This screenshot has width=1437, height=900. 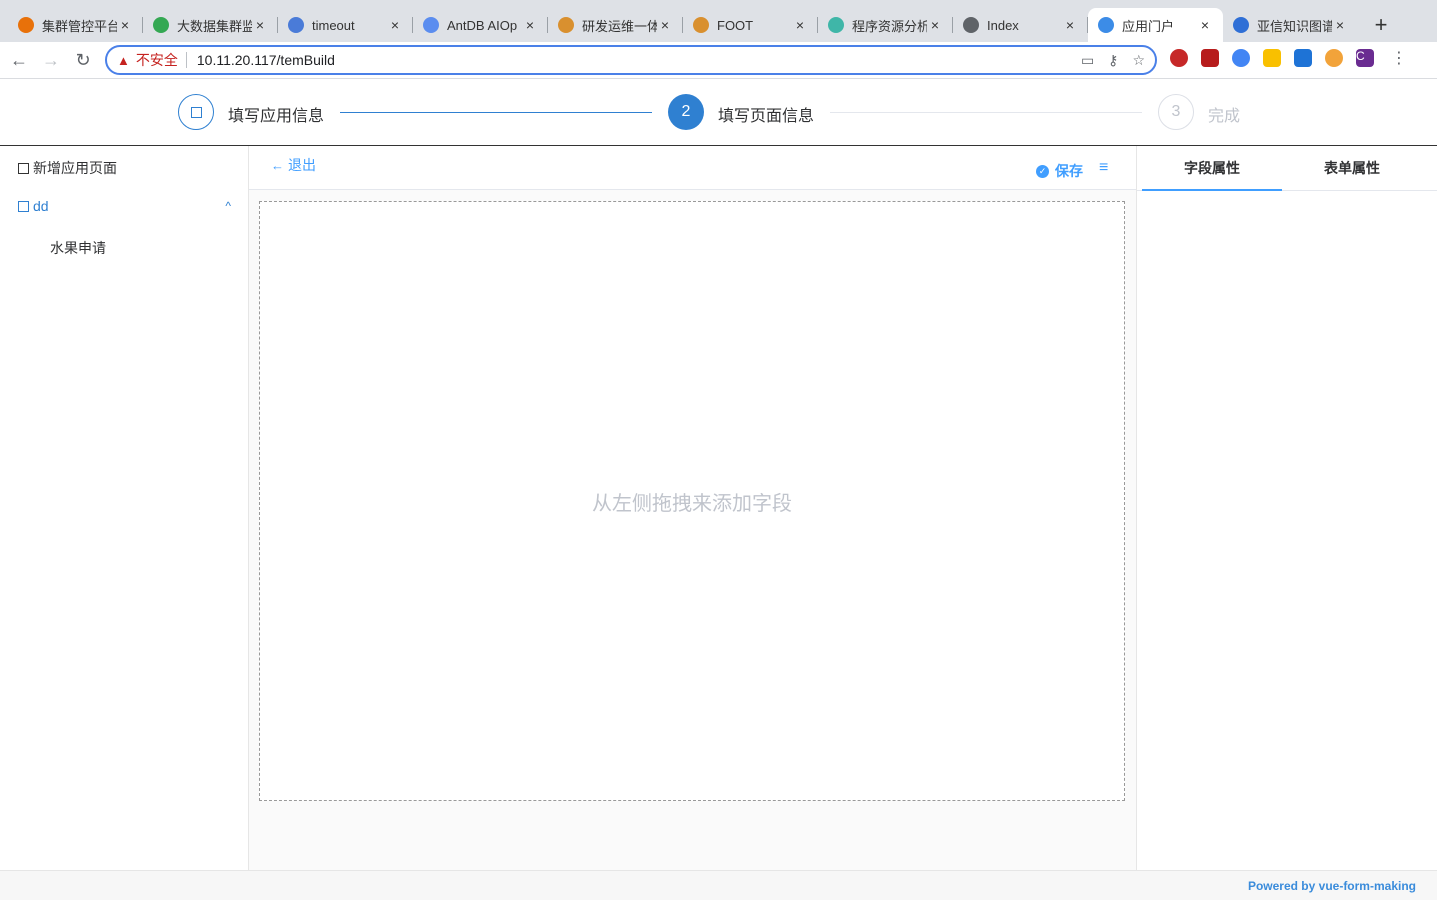 What do you see at coordinates (214, 26) in the screenshot?
I see `tab-title: 大数据集群监` at bounding box center [214, 26].